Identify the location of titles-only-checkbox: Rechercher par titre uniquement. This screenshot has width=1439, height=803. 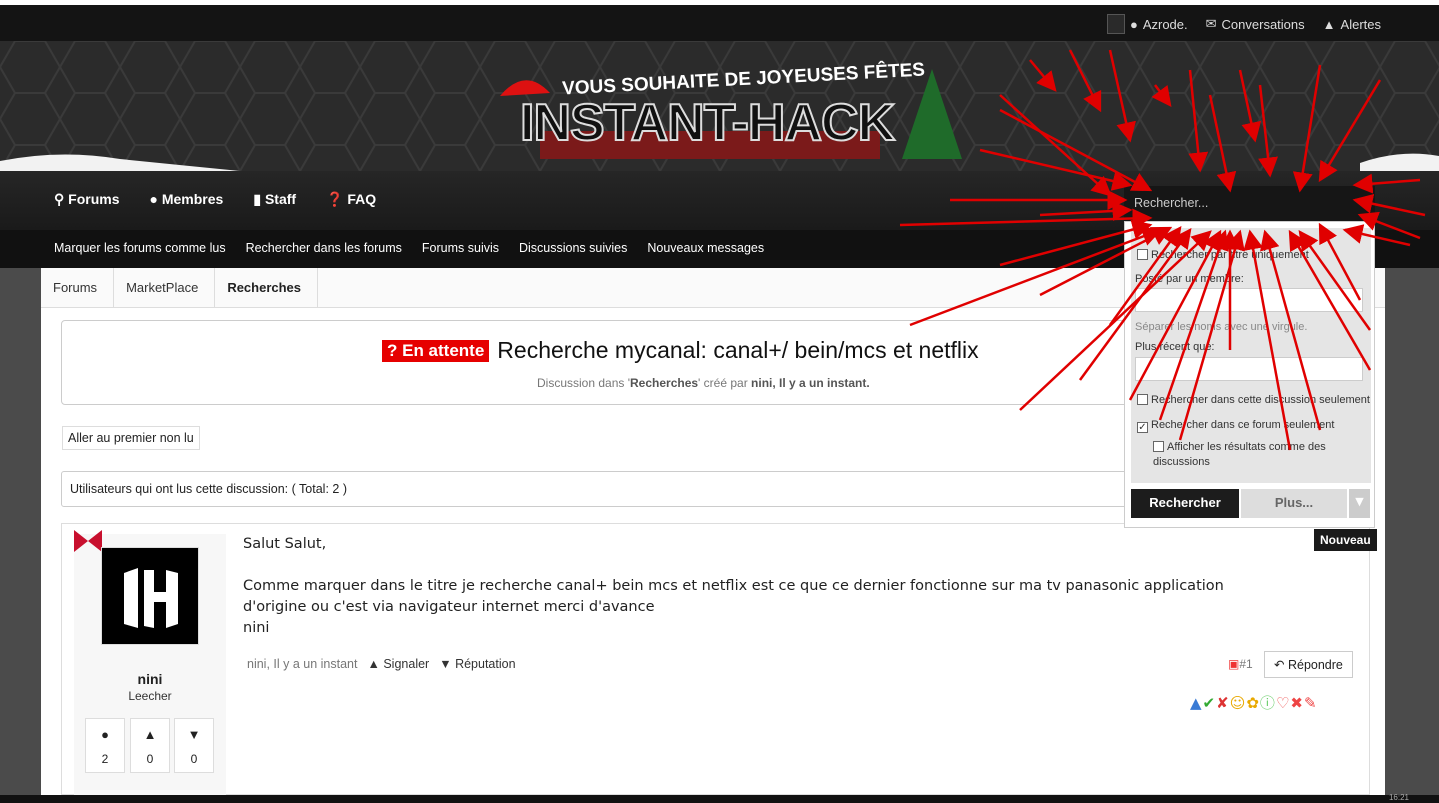
(1223, 255).